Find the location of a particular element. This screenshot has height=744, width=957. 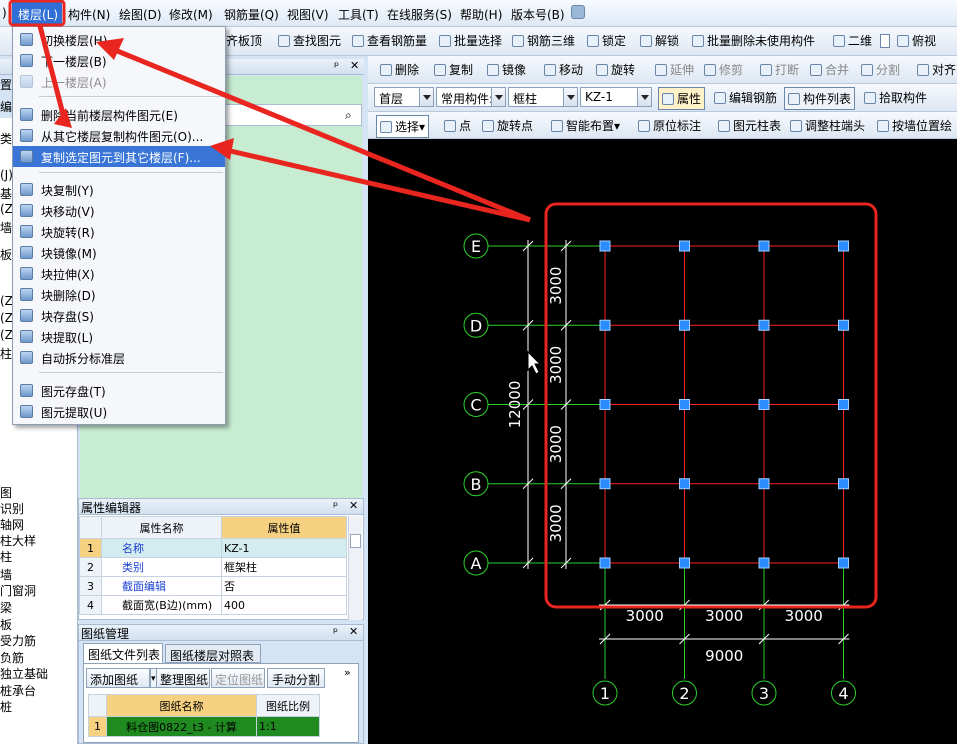

annotation-box-menu is located at coordinates (37, 13).